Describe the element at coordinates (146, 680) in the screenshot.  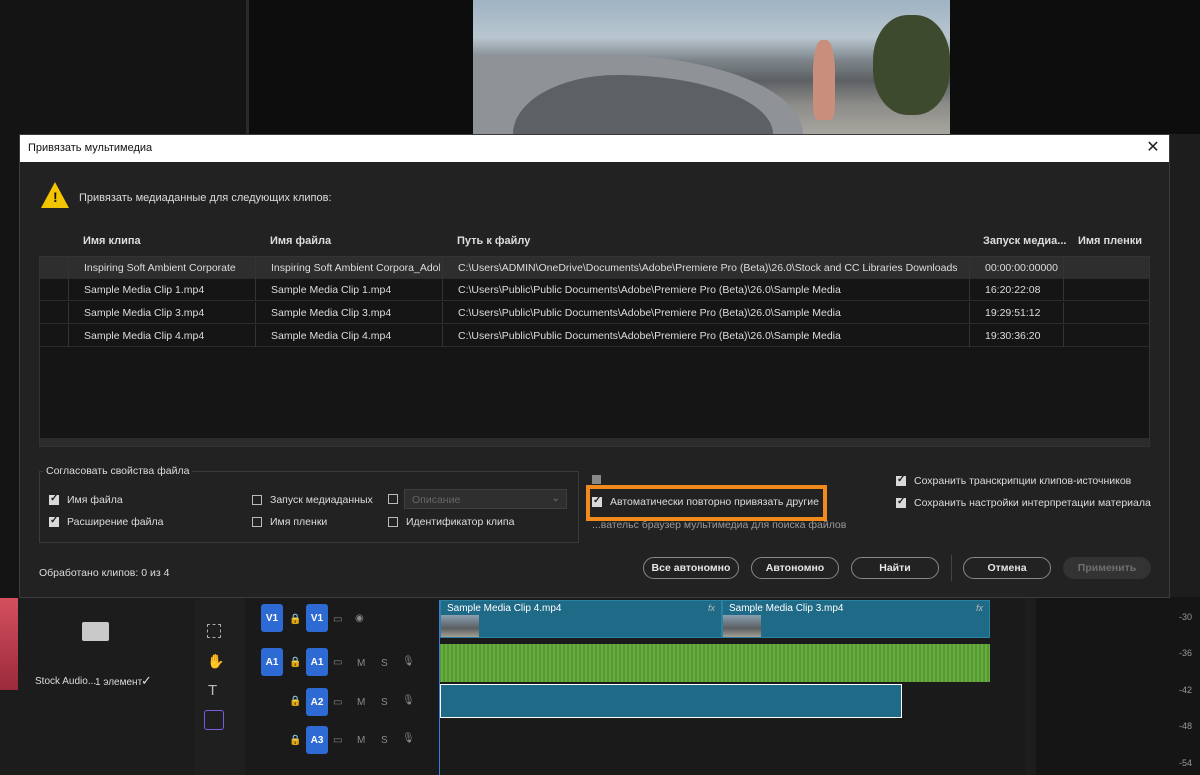
I see `check-icon: ✓` at that location.